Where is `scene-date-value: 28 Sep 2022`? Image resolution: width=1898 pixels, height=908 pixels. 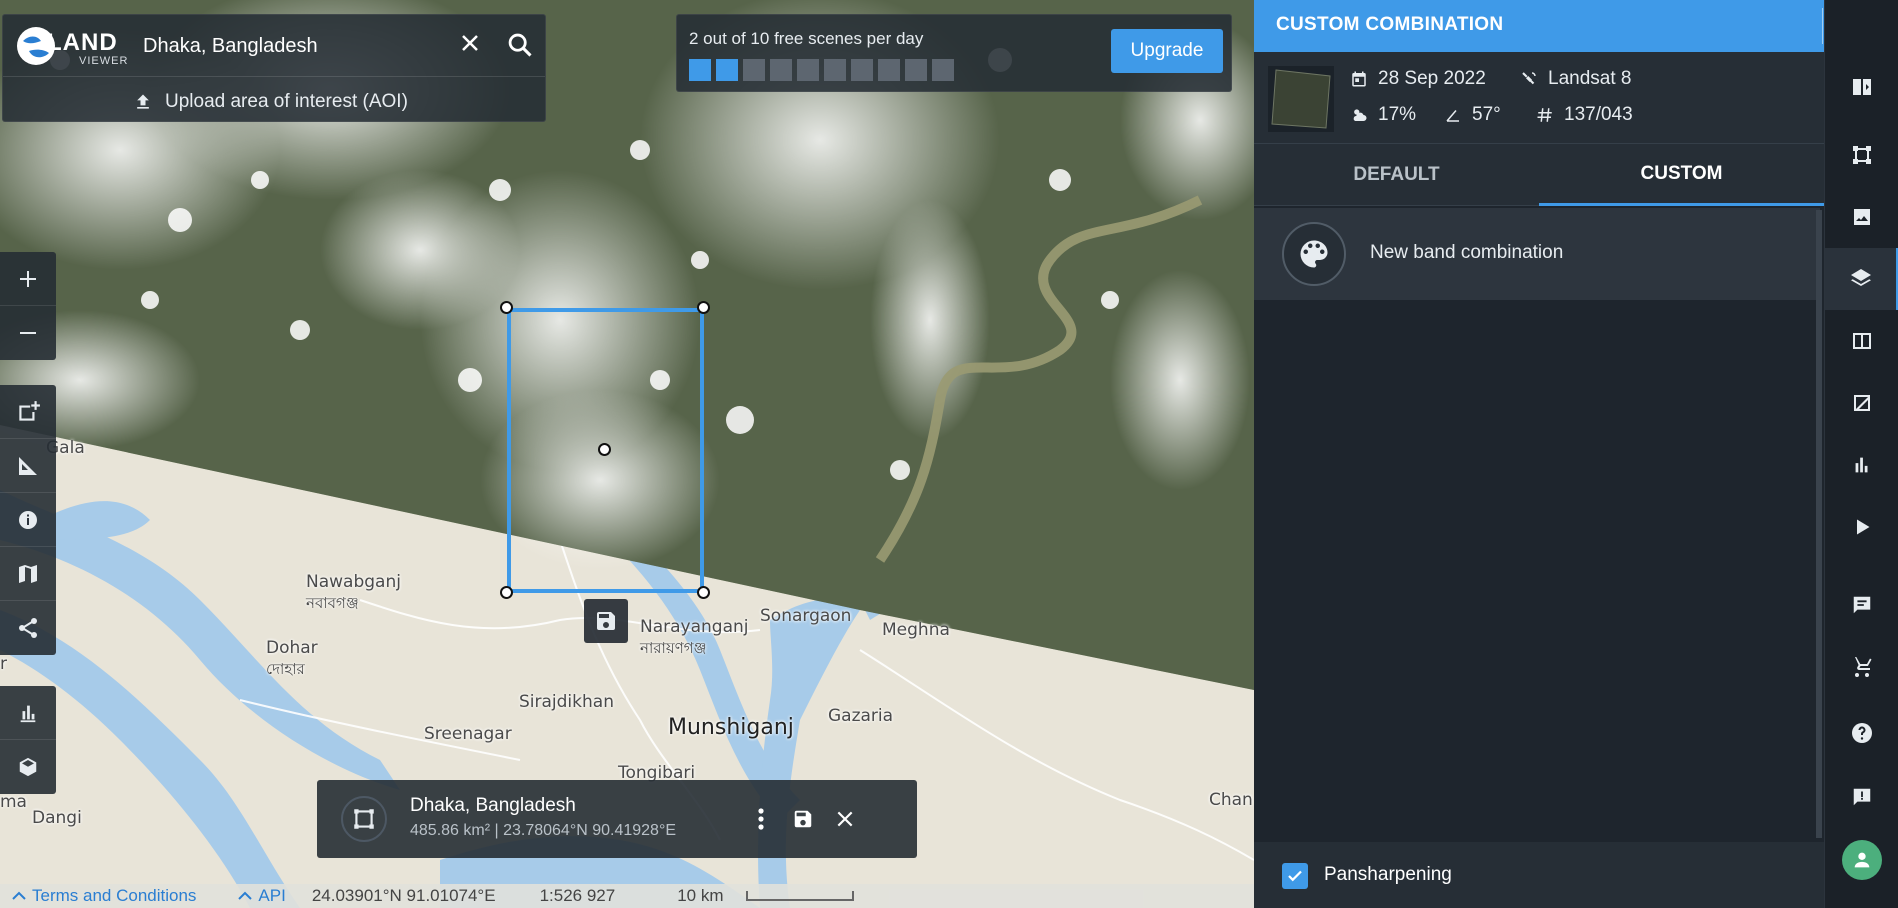
scene-date-value: 28 Sep 2022 is located at coordinates (1432, 78).